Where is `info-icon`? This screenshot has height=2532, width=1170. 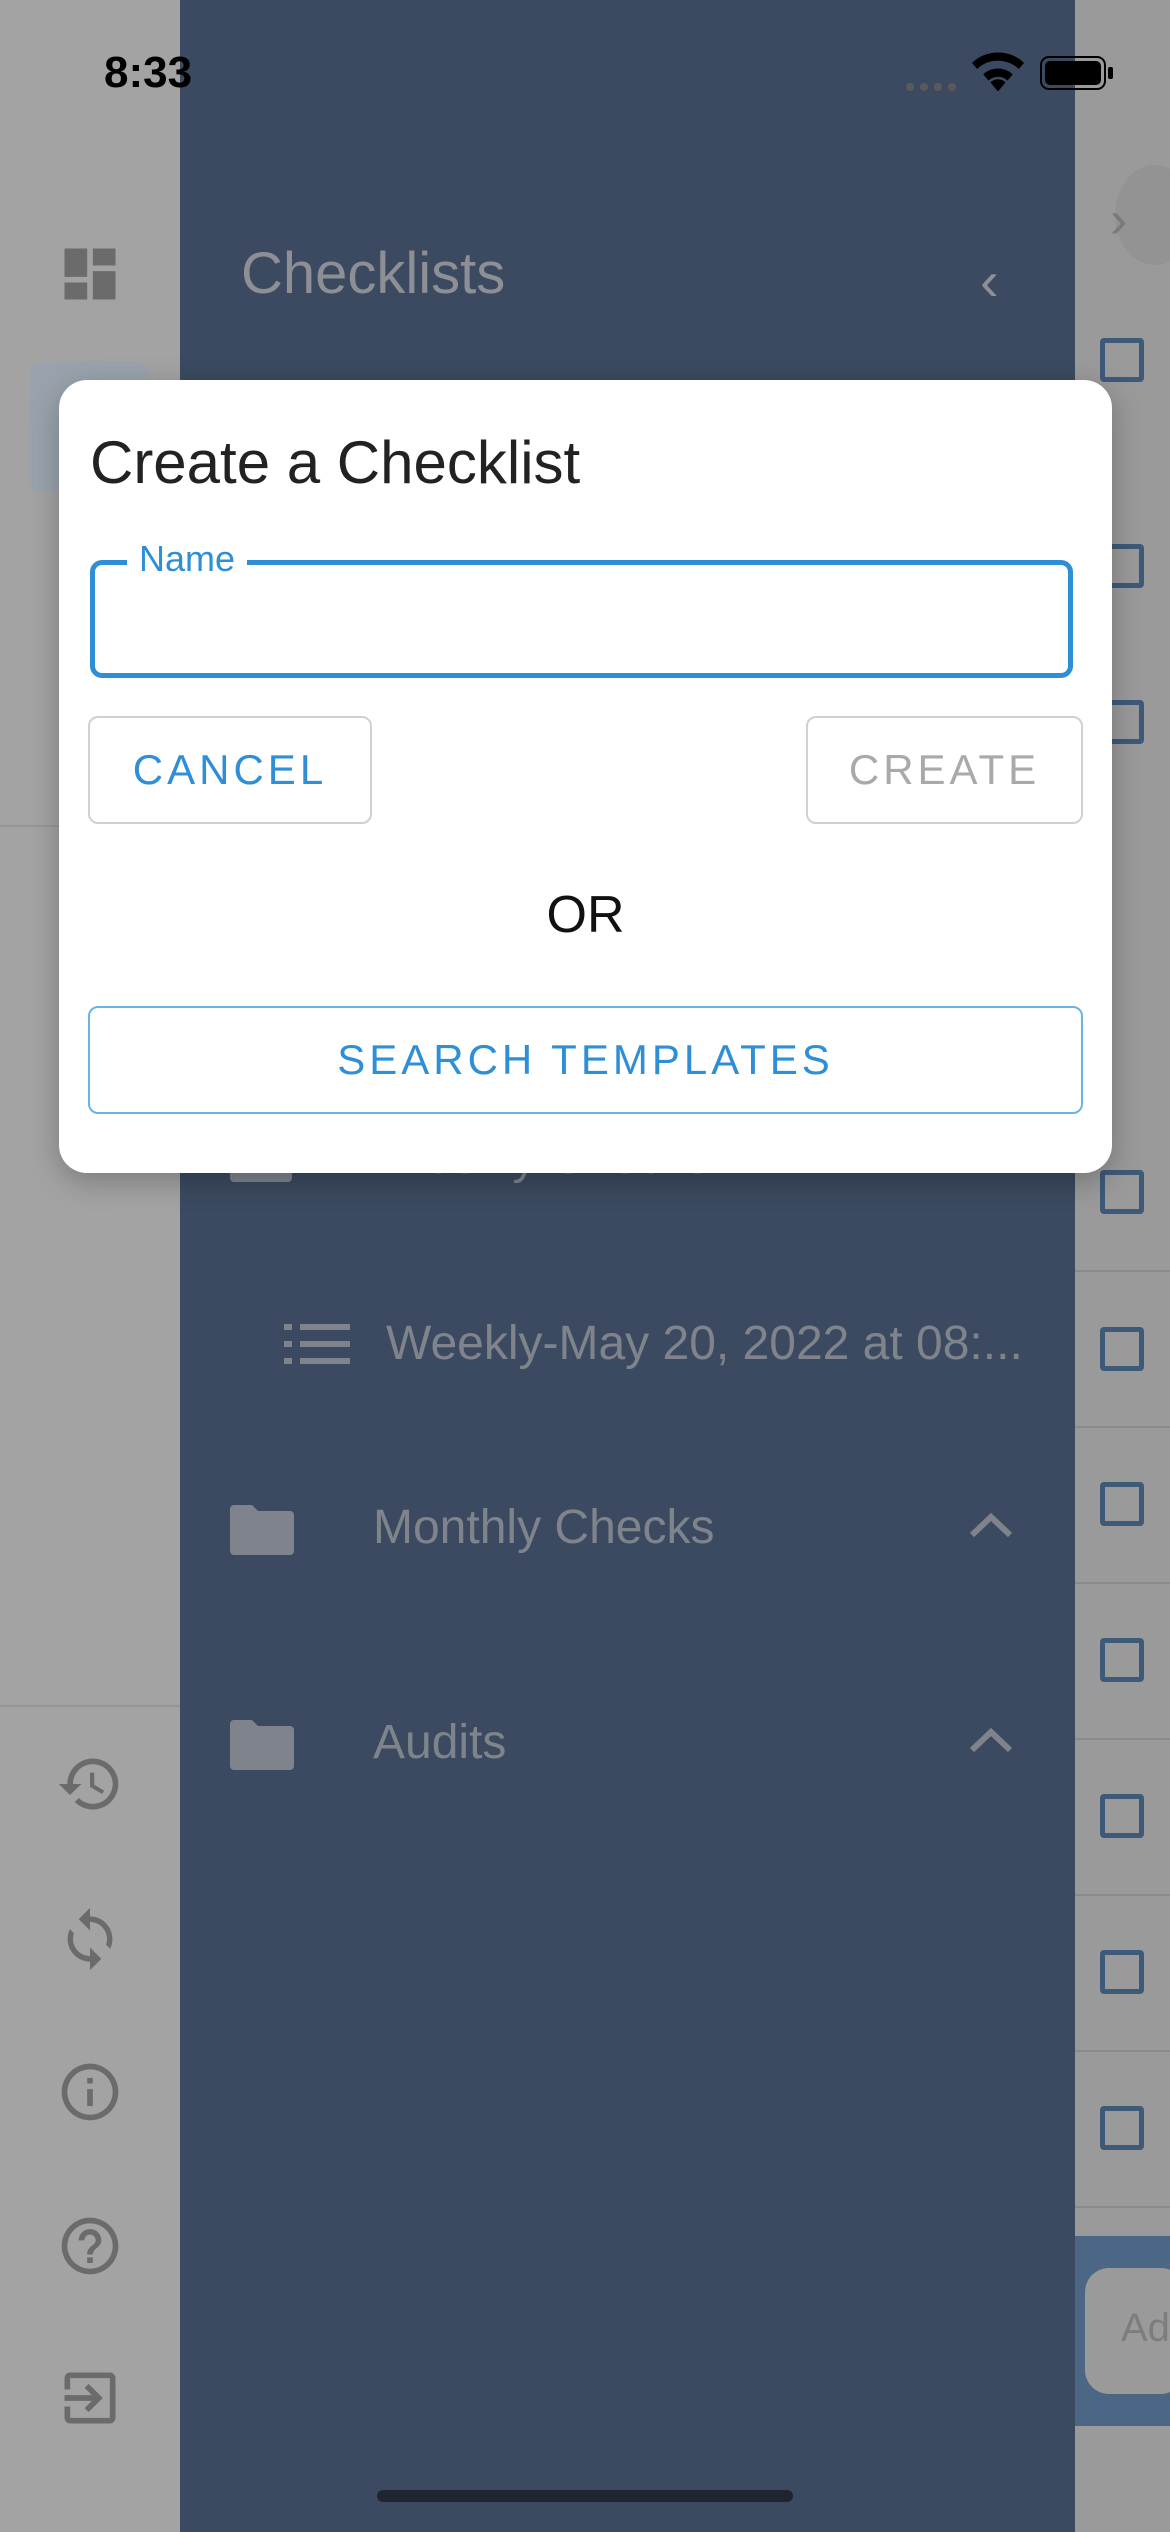 info-icon is located at coordinates (90, 2092).